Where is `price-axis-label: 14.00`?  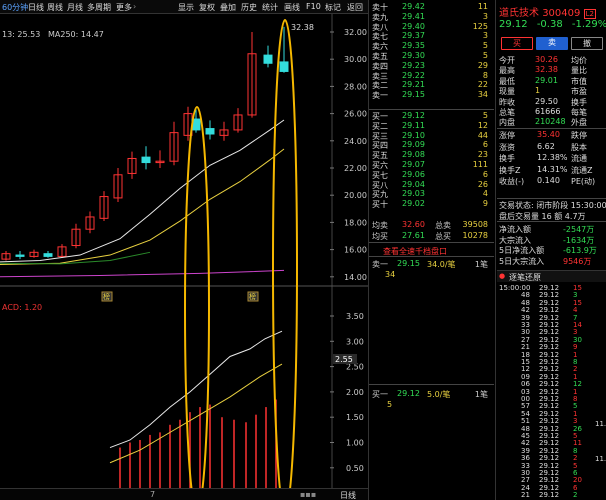
price-axis-label: 14.00 is located at coordinates (355, 277).